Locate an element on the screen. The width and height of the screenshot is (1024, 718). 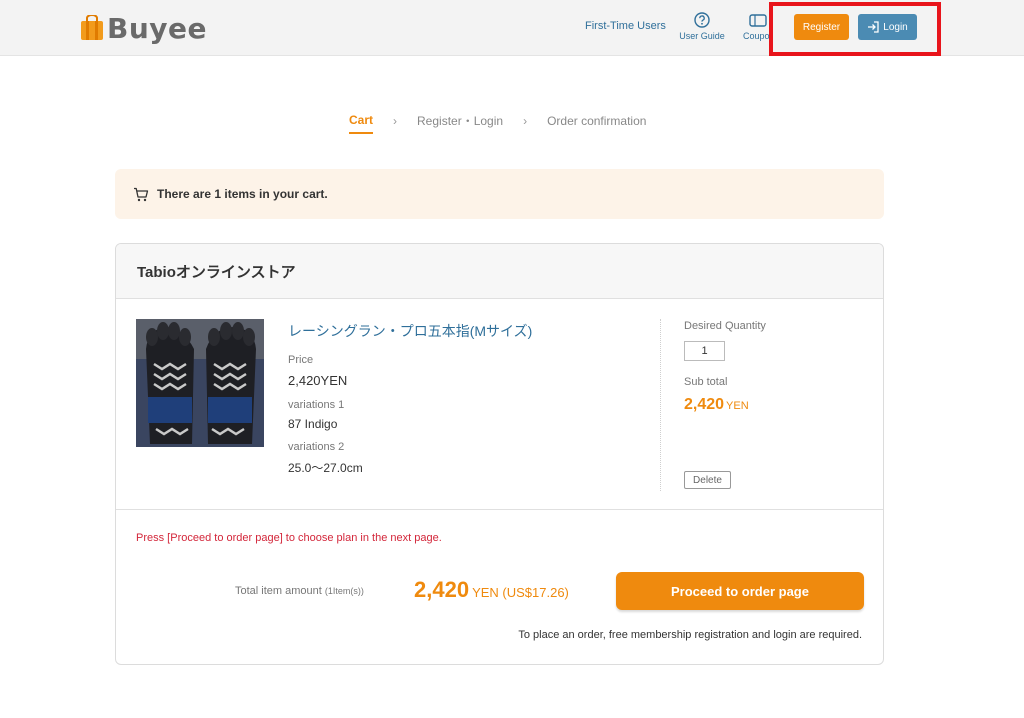
product-image is located at coordinates (200, 383).